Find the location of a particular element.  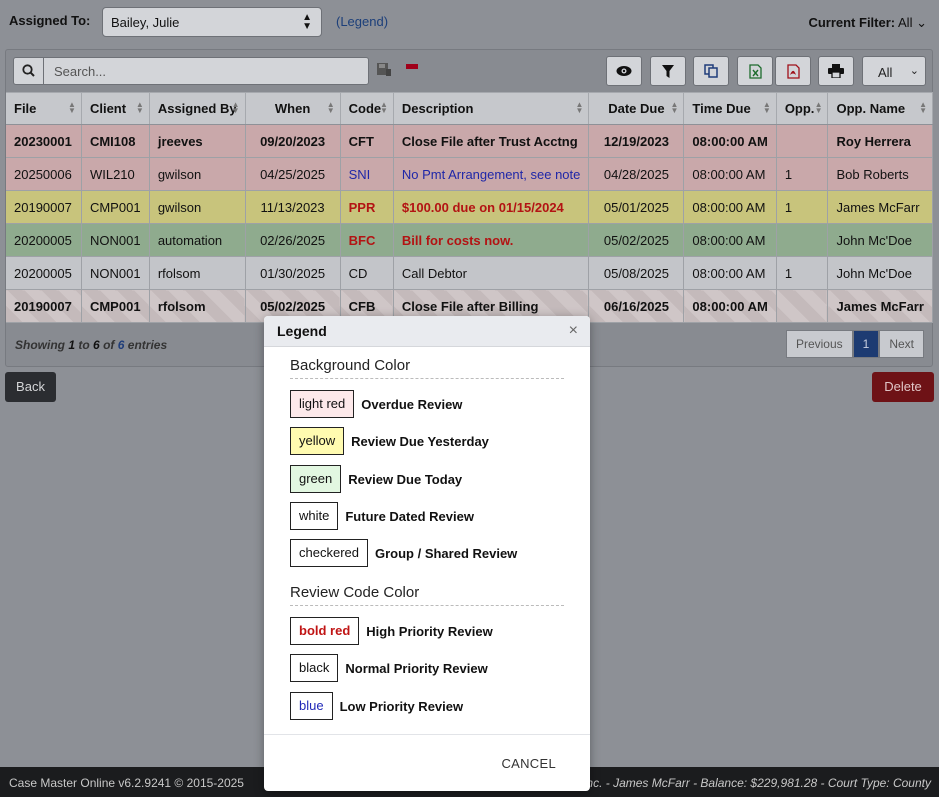

legend-link: (Legend) is located at coordinates (362, 21).